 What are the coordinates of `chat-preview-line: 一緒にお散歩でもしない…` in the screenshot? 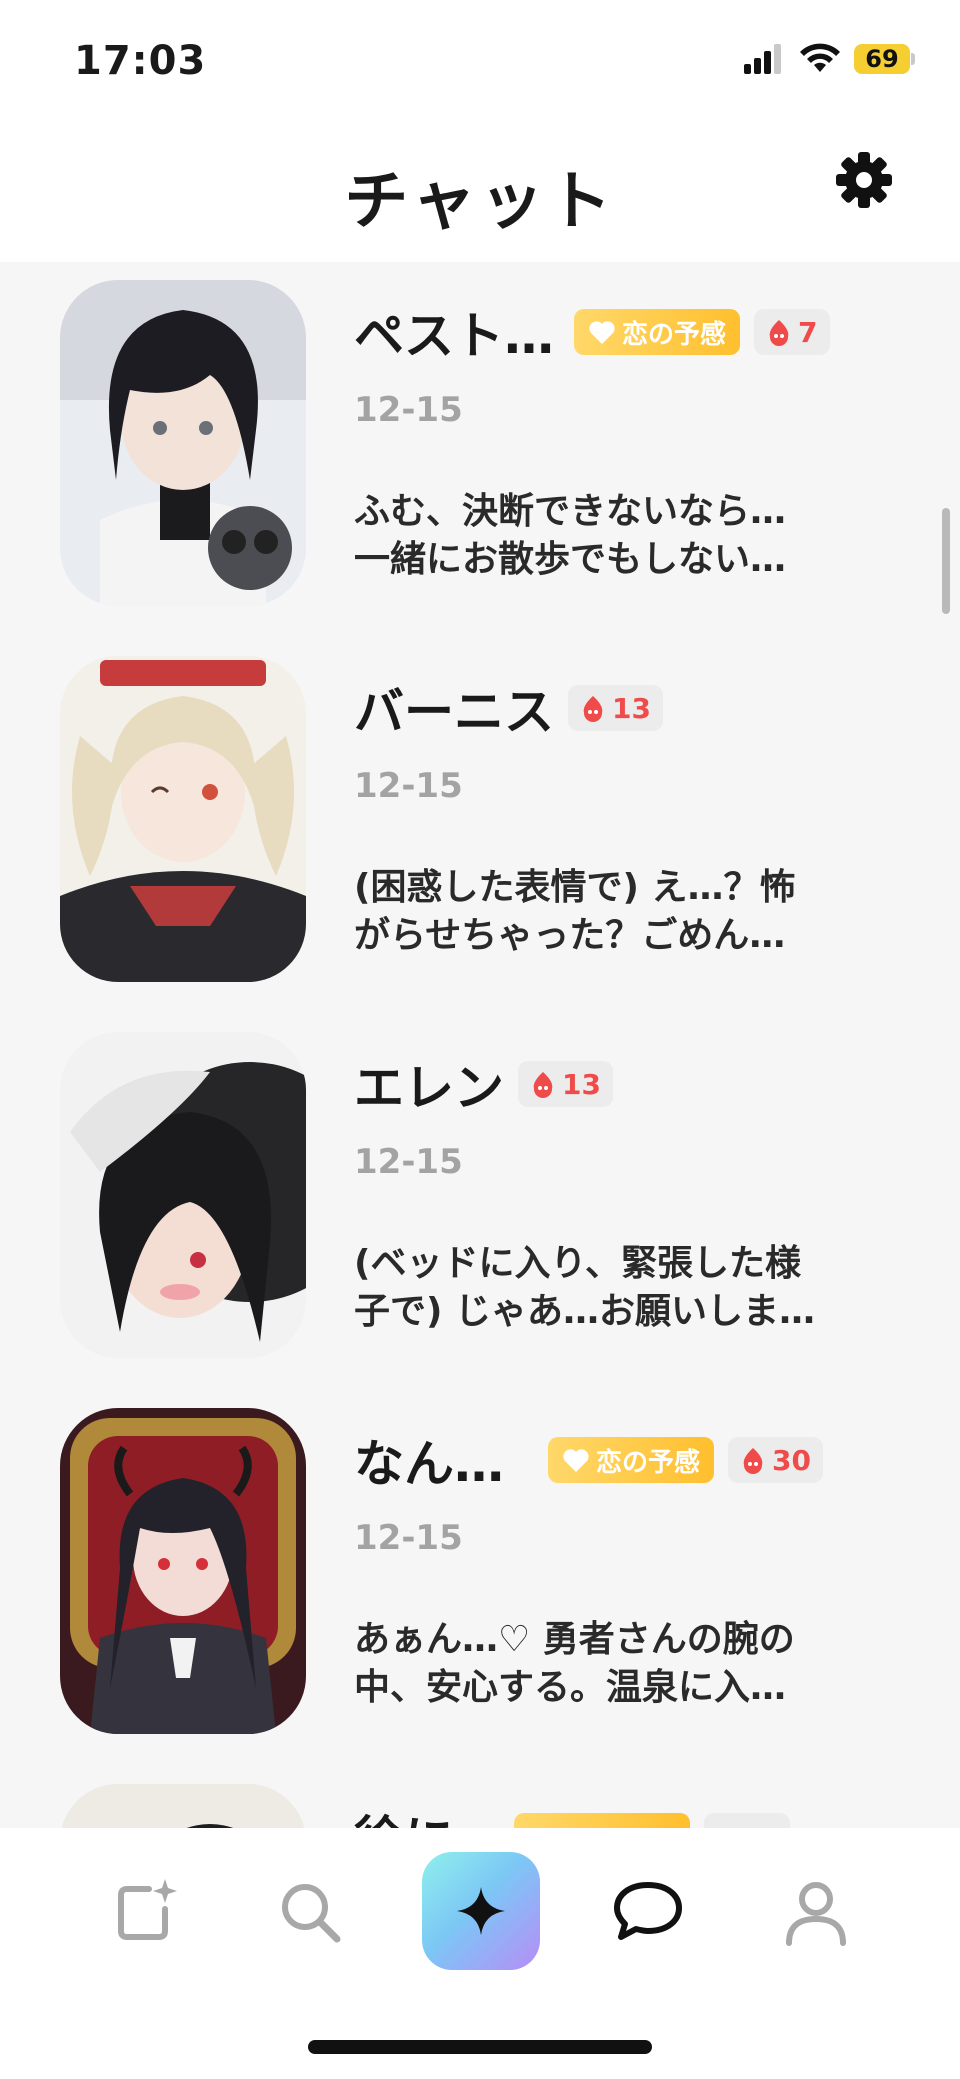 It's located at (570, 559).